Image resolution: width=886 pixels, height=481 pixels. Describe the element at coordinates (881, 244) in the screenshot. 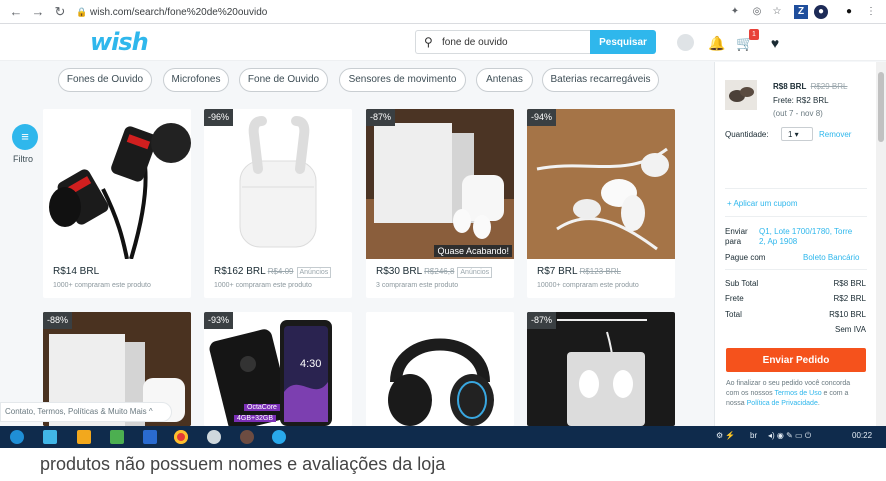

I see `page-scrollbar` at that location.